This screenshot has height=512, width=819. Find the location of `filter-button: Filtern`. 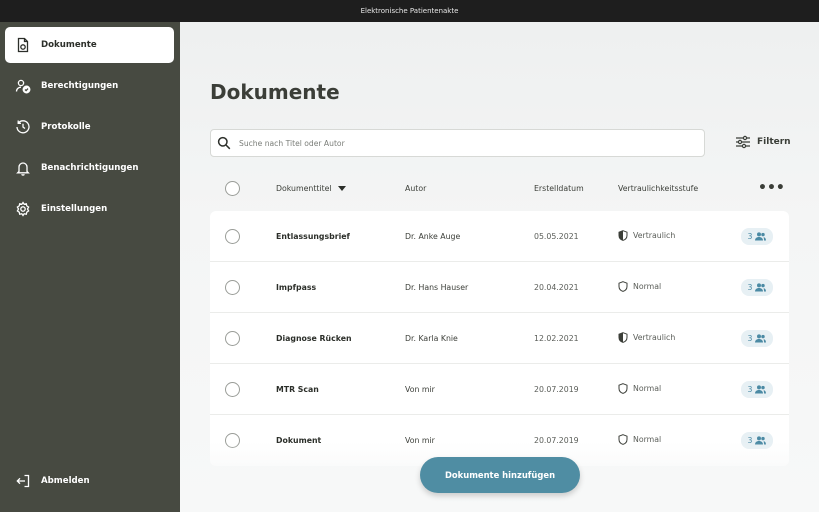

filter-button: Filtern is located at coordinates (763, 142).